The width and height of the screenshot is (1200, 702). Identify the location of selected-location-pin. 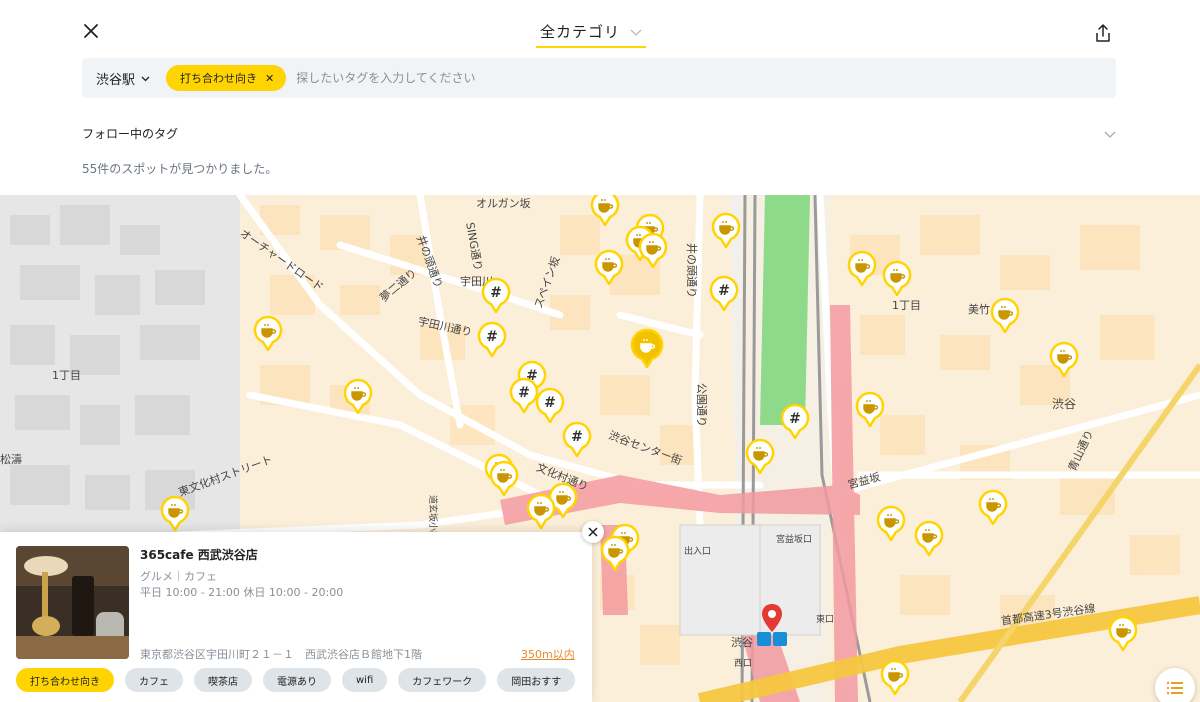
(772, 620).